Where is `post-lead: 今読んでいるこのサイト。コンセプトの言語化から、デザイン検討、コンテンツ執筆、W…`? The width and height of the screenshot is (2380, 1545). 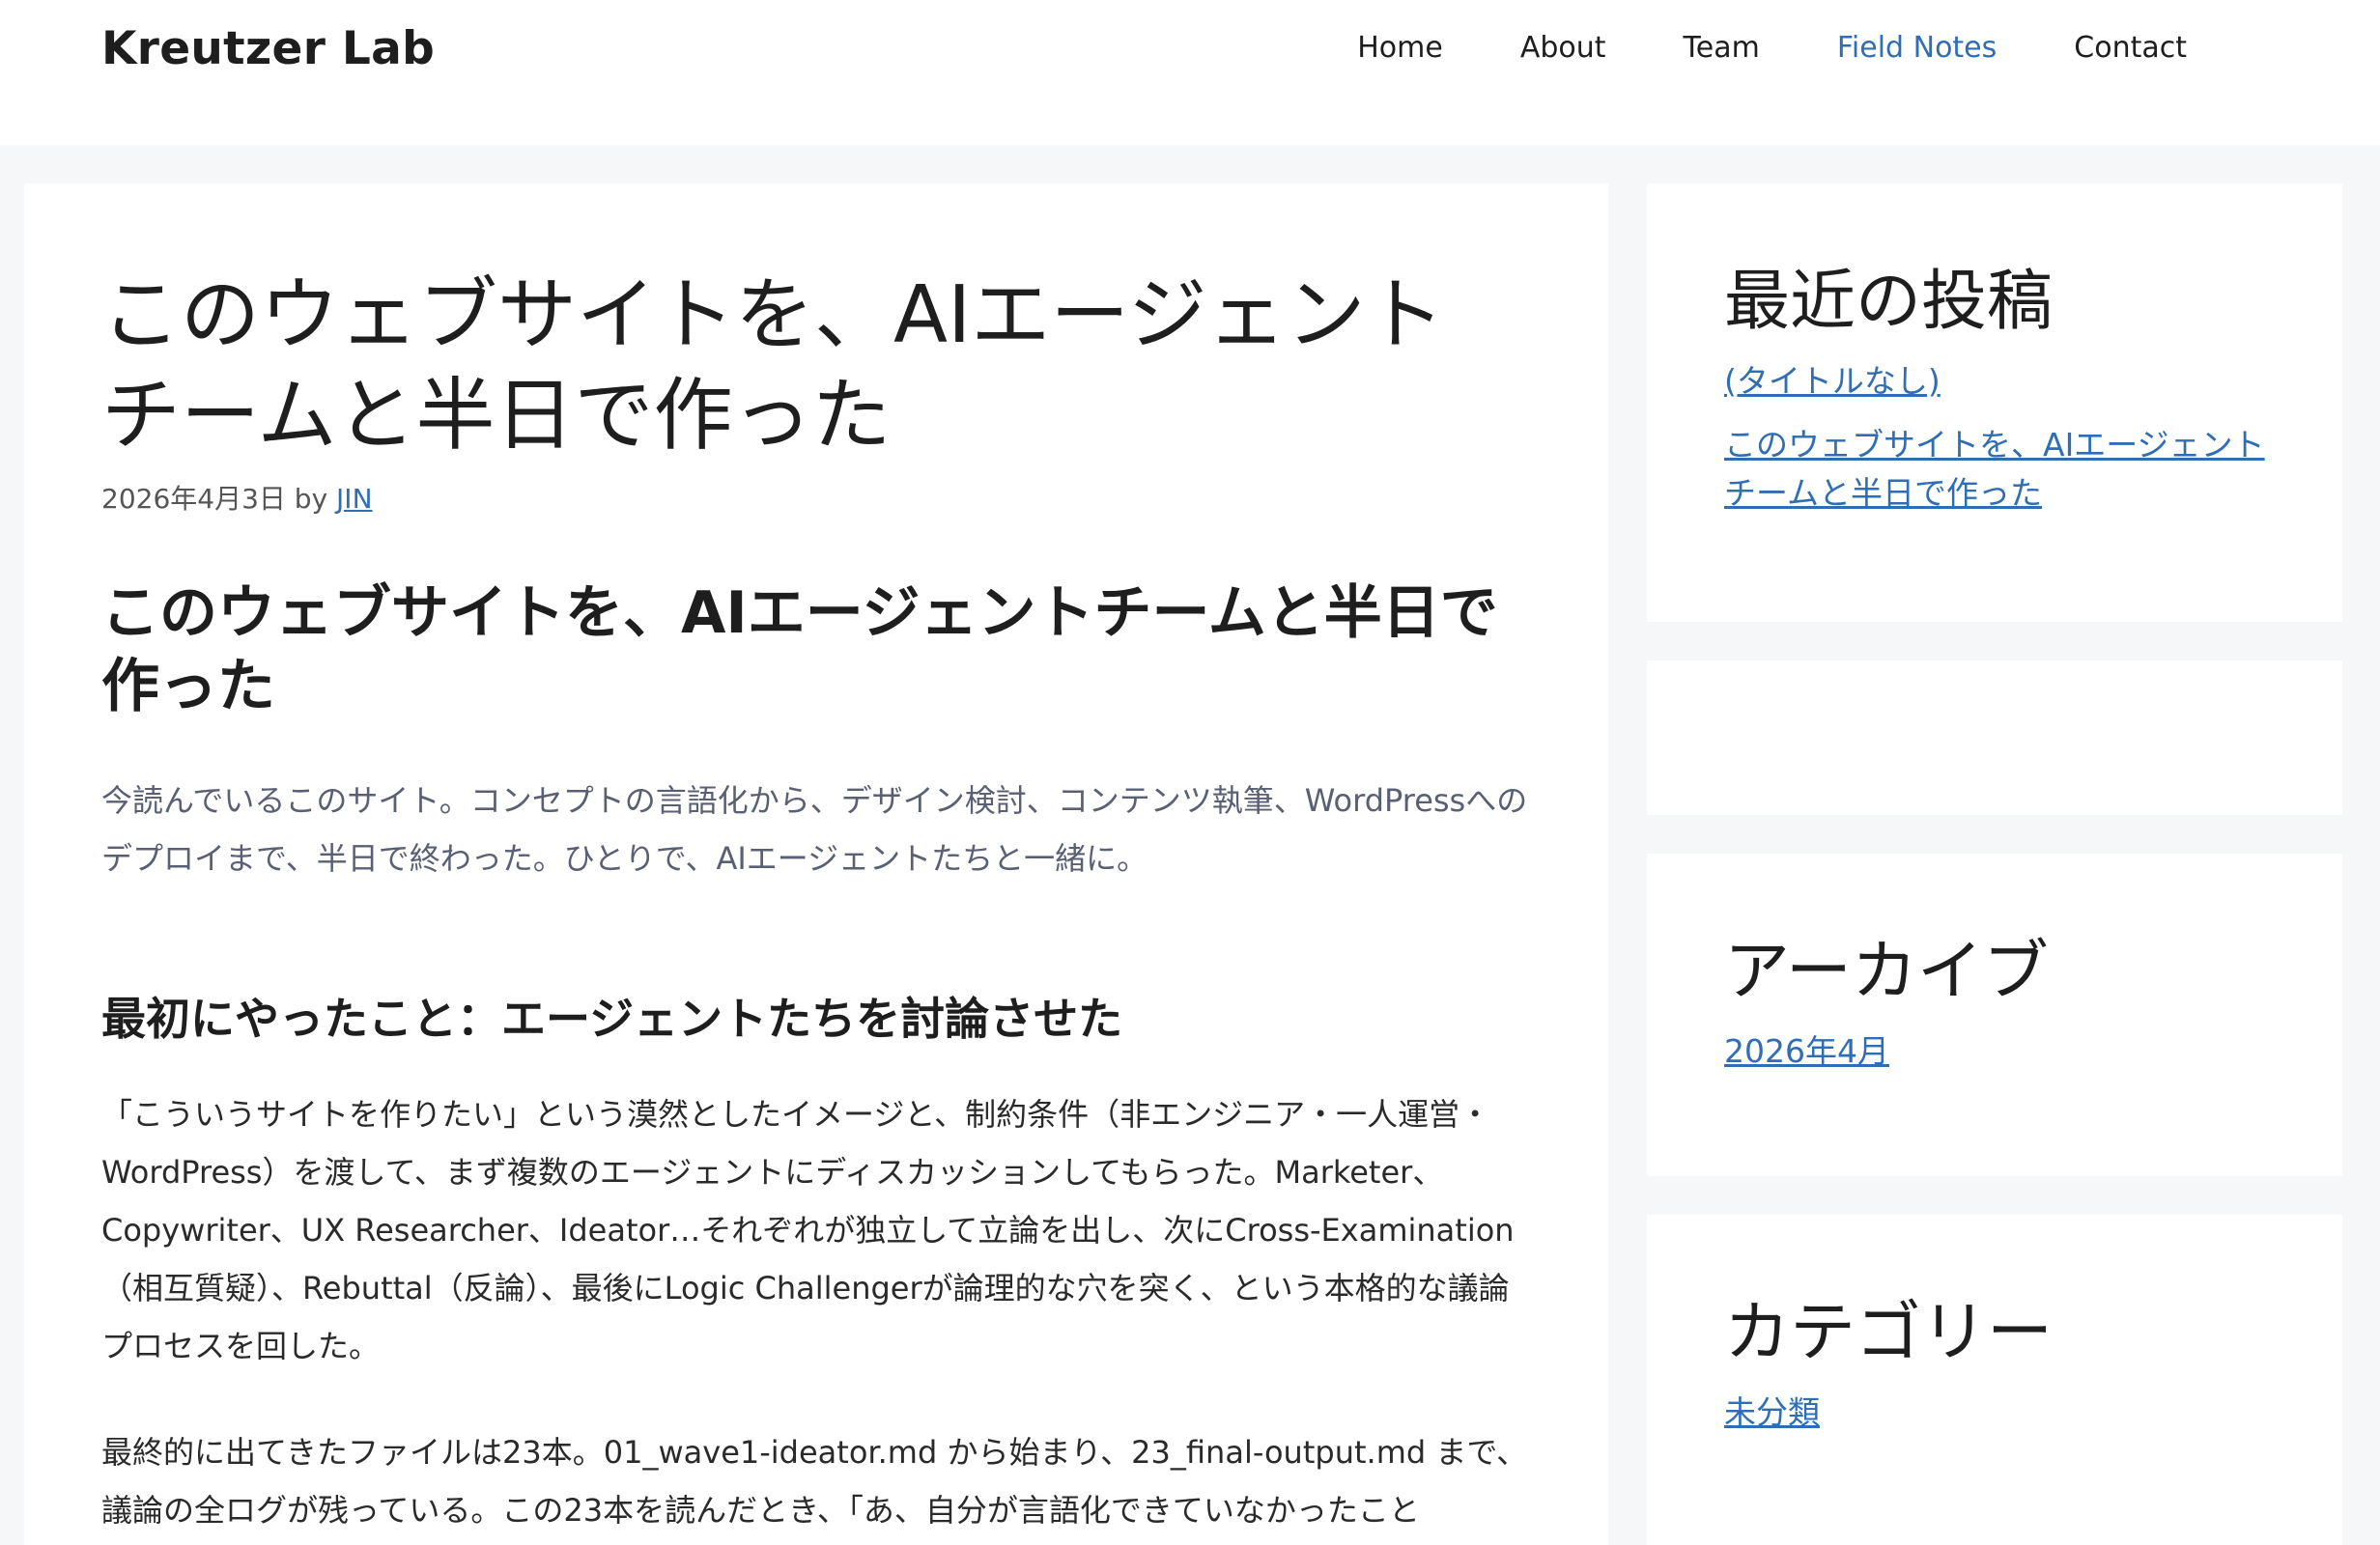 post-lead: 今読んでいるこのサイト。コンセプトの言語化から、デザイン検討、コンテンツ執筆、W… is located at coordinates (815, 829).